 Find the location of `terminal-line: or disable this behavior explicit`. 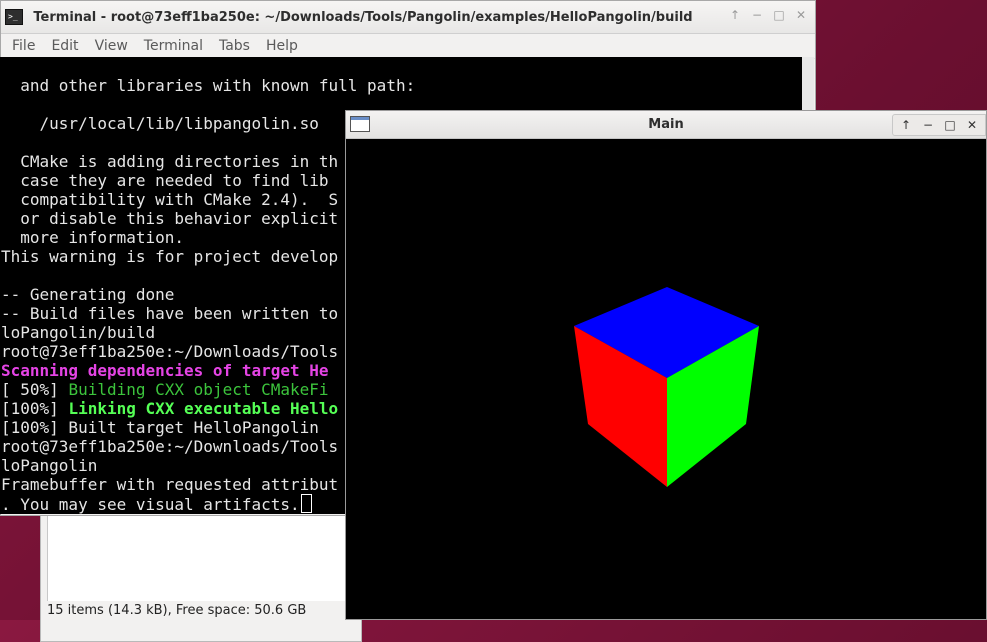

terminal-line: or disable this behavior explicit is located at coordinates (170, 218).